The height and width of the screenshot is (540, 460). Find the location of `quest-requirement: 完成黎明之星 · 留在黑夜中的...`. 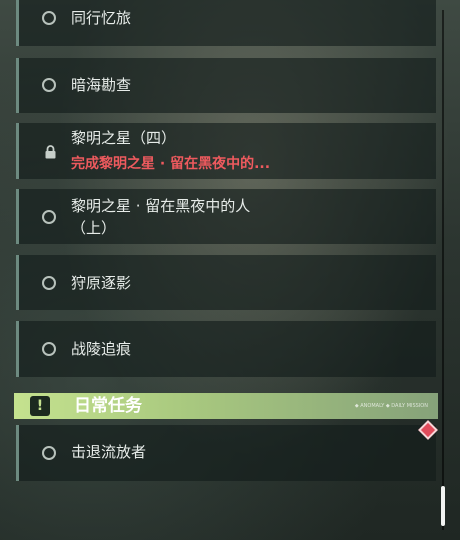

quest-requirement: 完成黎明之星 · 留在黑夜中的... is located at coordinates (171, 164).